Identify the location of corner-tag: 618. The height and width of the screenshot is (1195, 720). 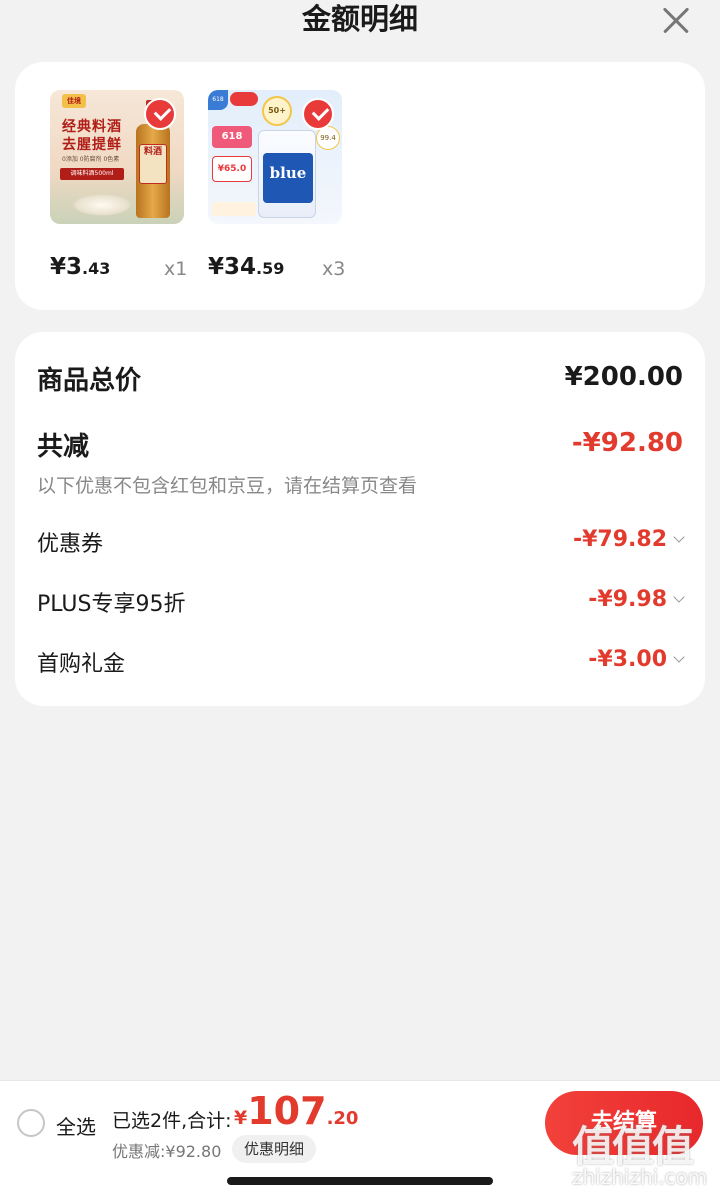
(218, 100).